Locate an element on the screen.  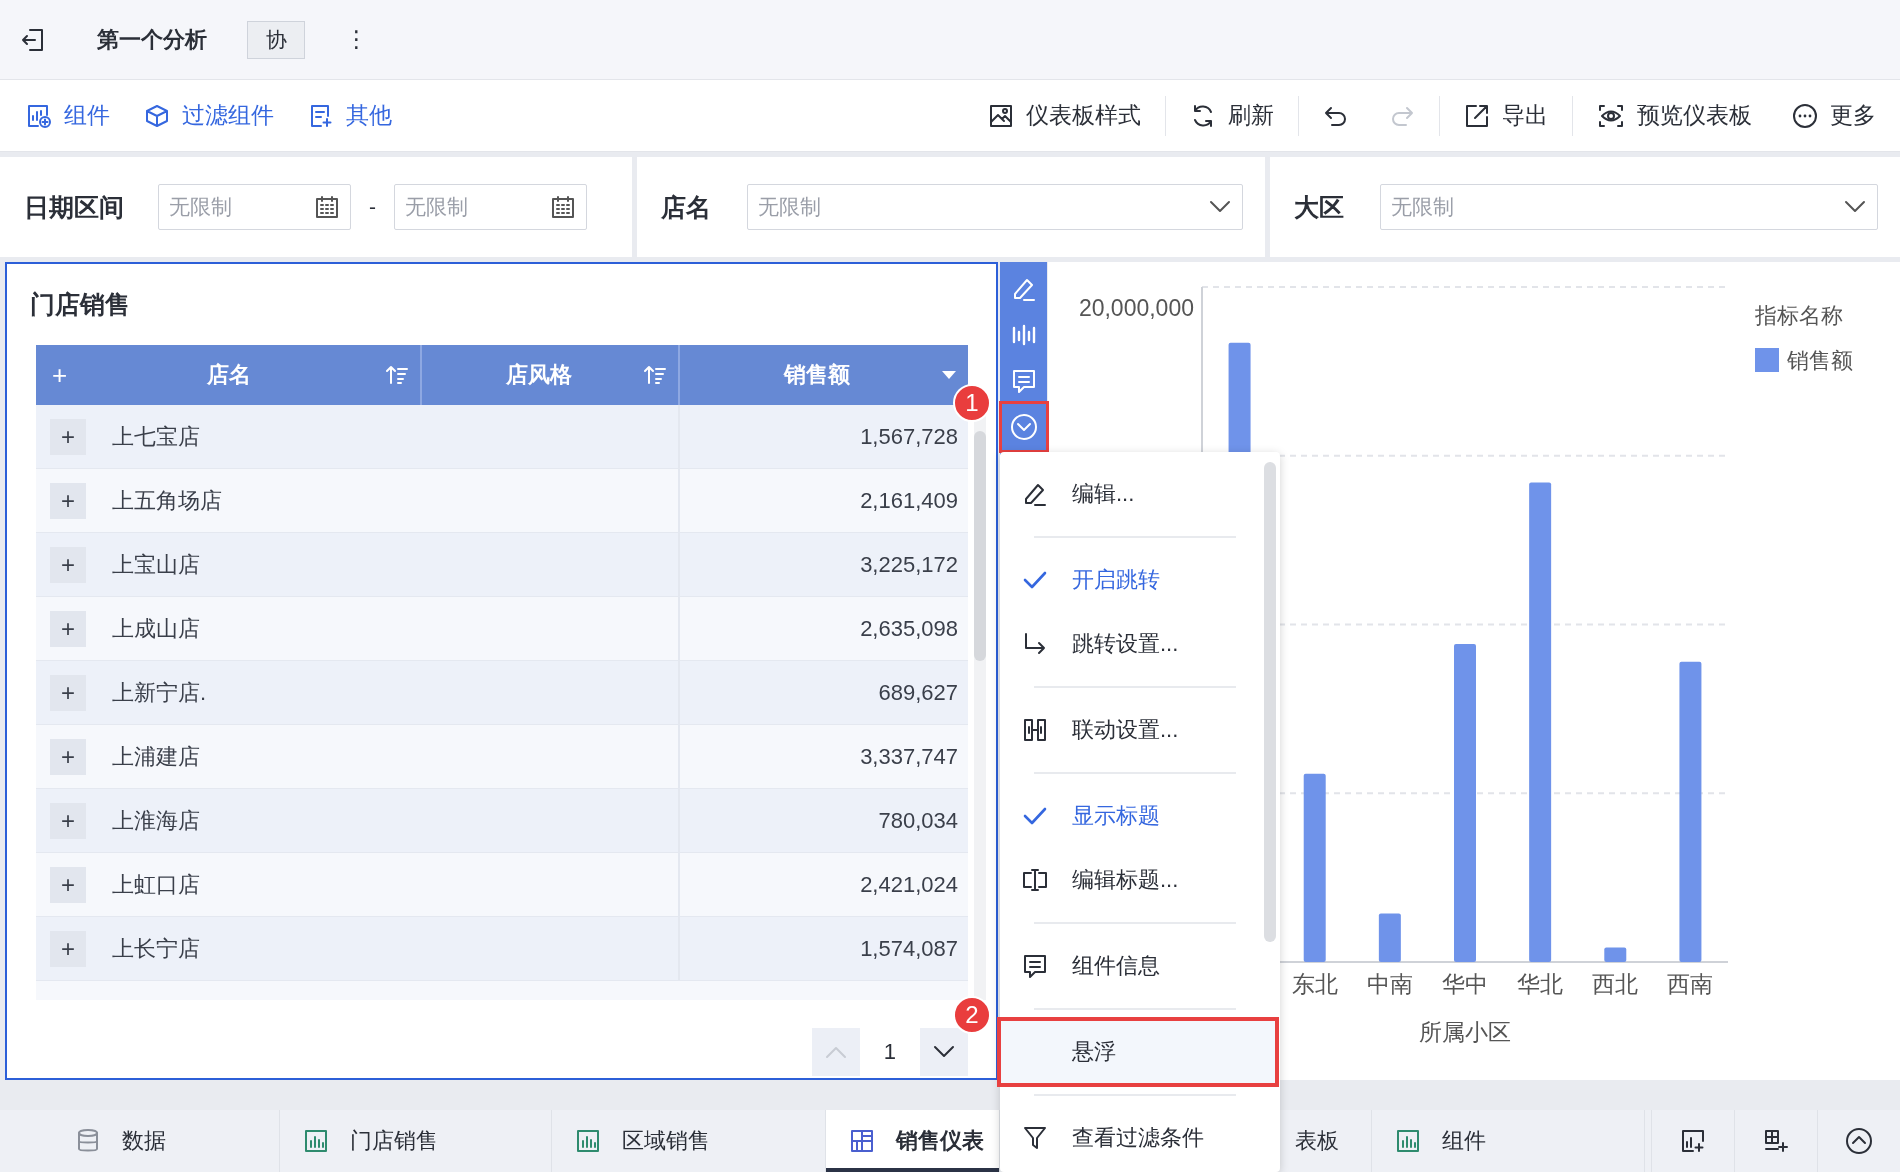
bar-chart-icon is located at coordinates (1408, 1141).